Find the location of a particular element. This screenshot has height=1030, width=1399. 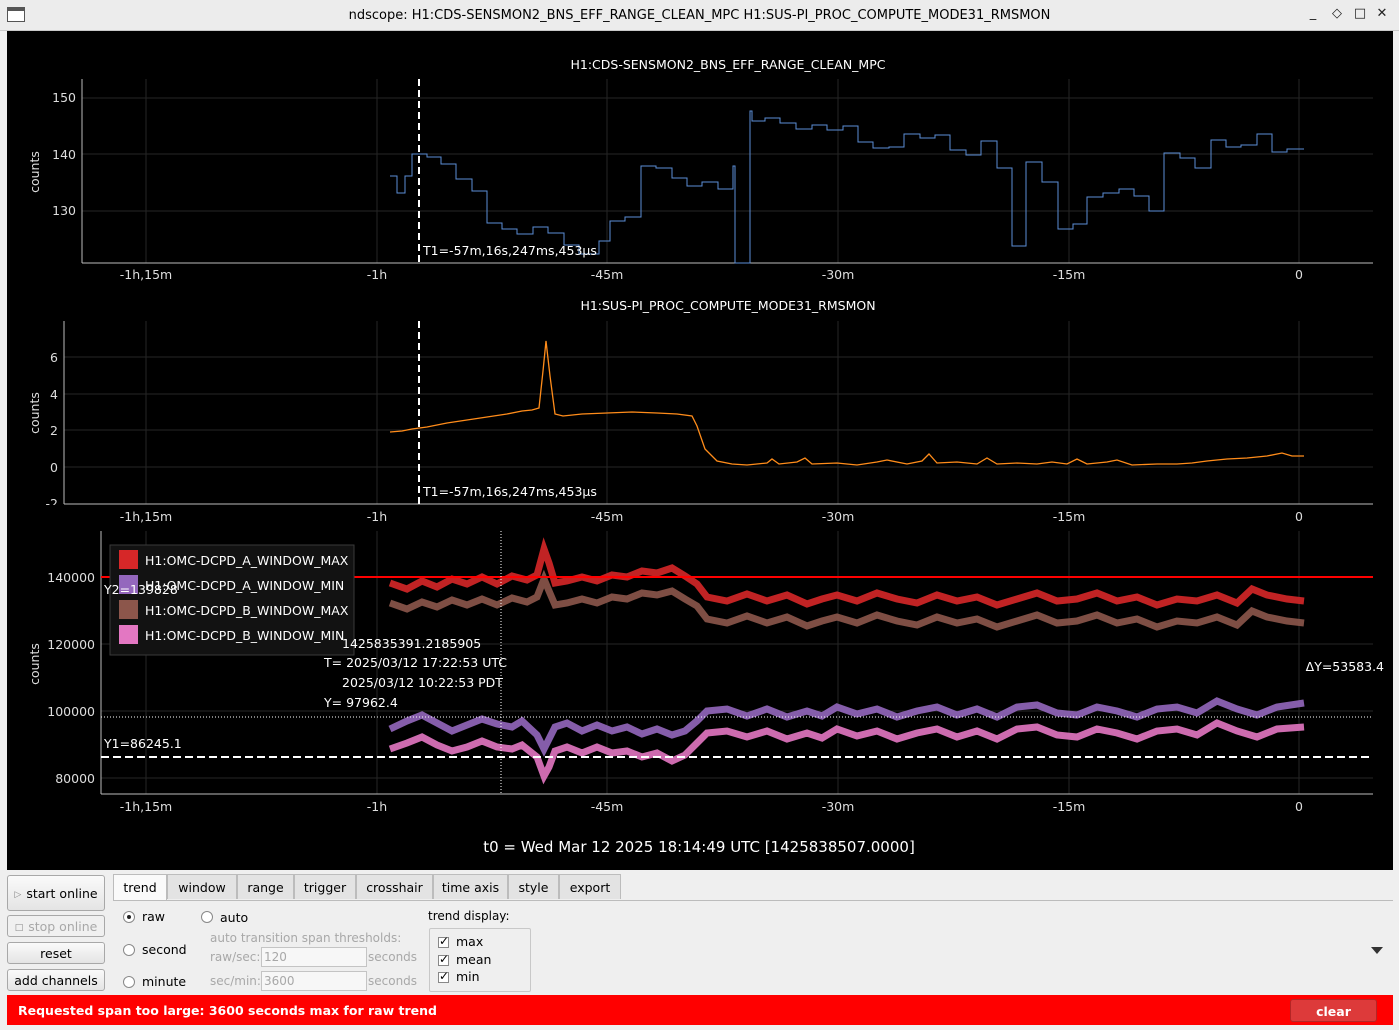

restore-icon: ◇ is located at coordinates (1337, 14).